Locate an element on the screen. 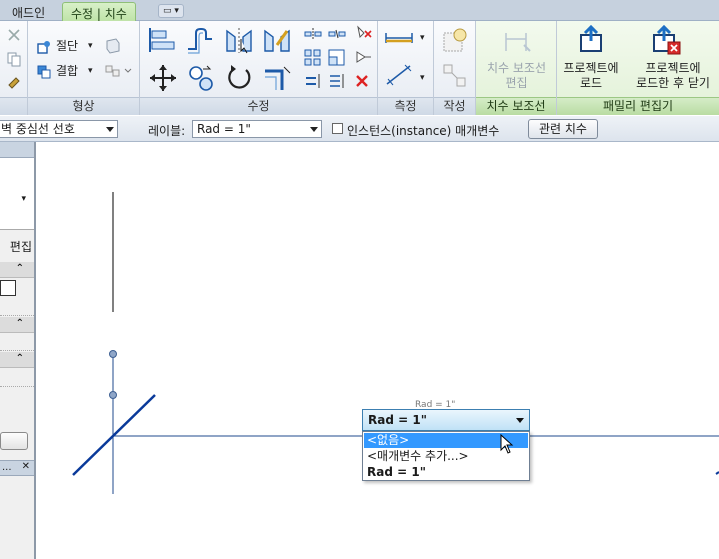 Image resolution: width=719 pixels, height=559 pixels. label-select: Rad = 1" is located at coordinates (257, 129).